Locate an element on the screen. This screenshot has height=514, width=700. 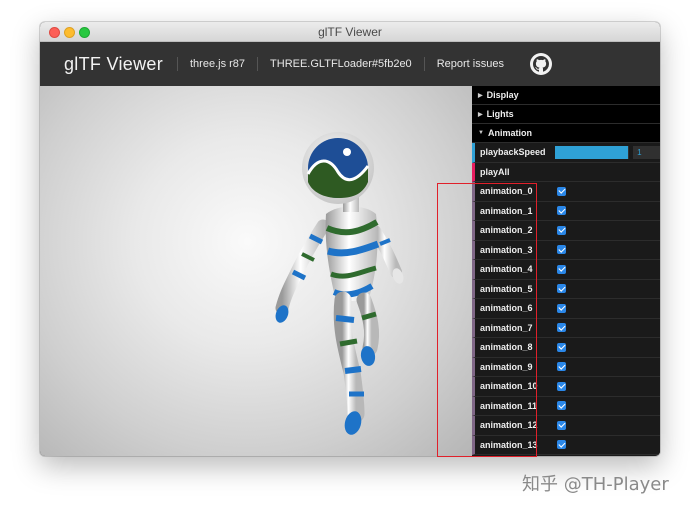
playback-speed-input: 1 is located at coordinates (646, 152).